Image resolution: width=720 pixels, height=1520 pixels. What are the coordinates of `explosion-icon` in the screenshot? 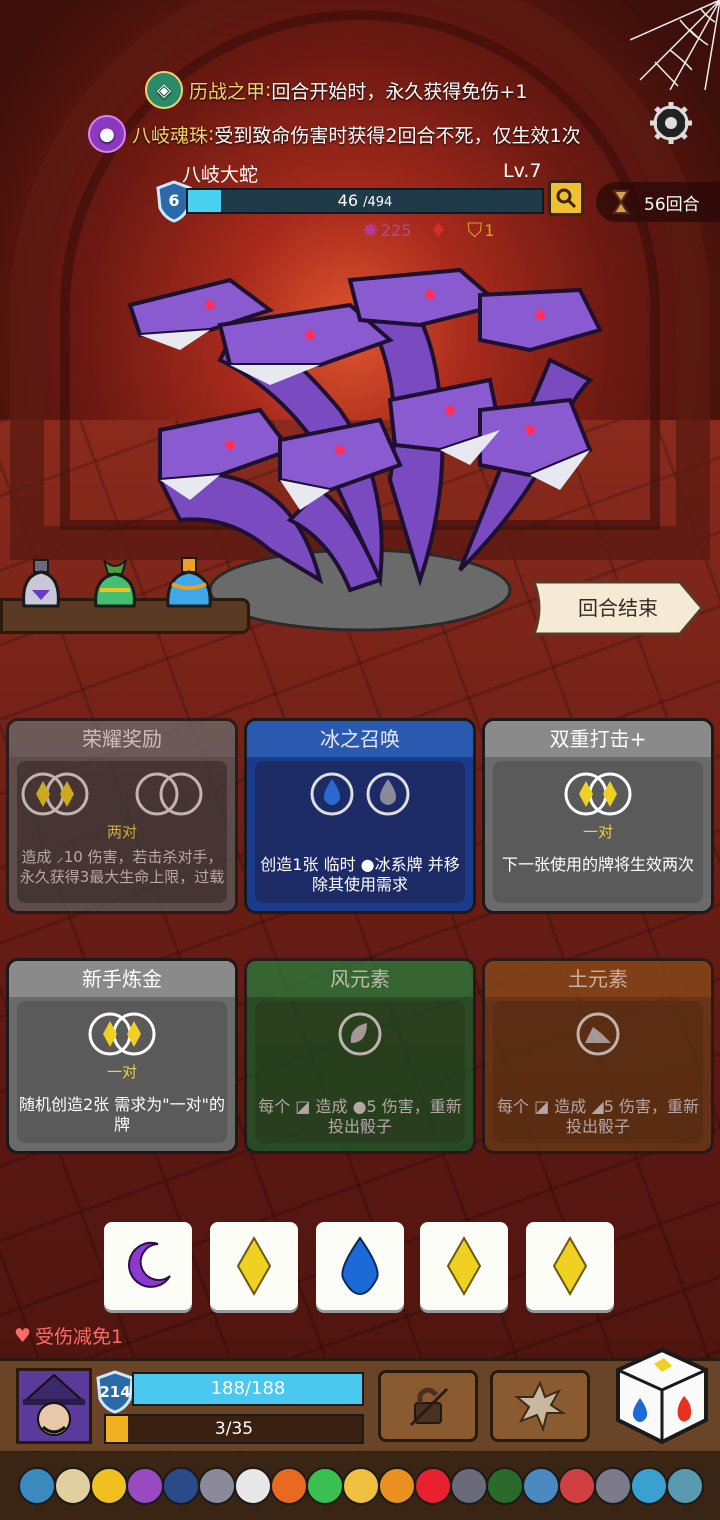 It's located at (540, 1406).